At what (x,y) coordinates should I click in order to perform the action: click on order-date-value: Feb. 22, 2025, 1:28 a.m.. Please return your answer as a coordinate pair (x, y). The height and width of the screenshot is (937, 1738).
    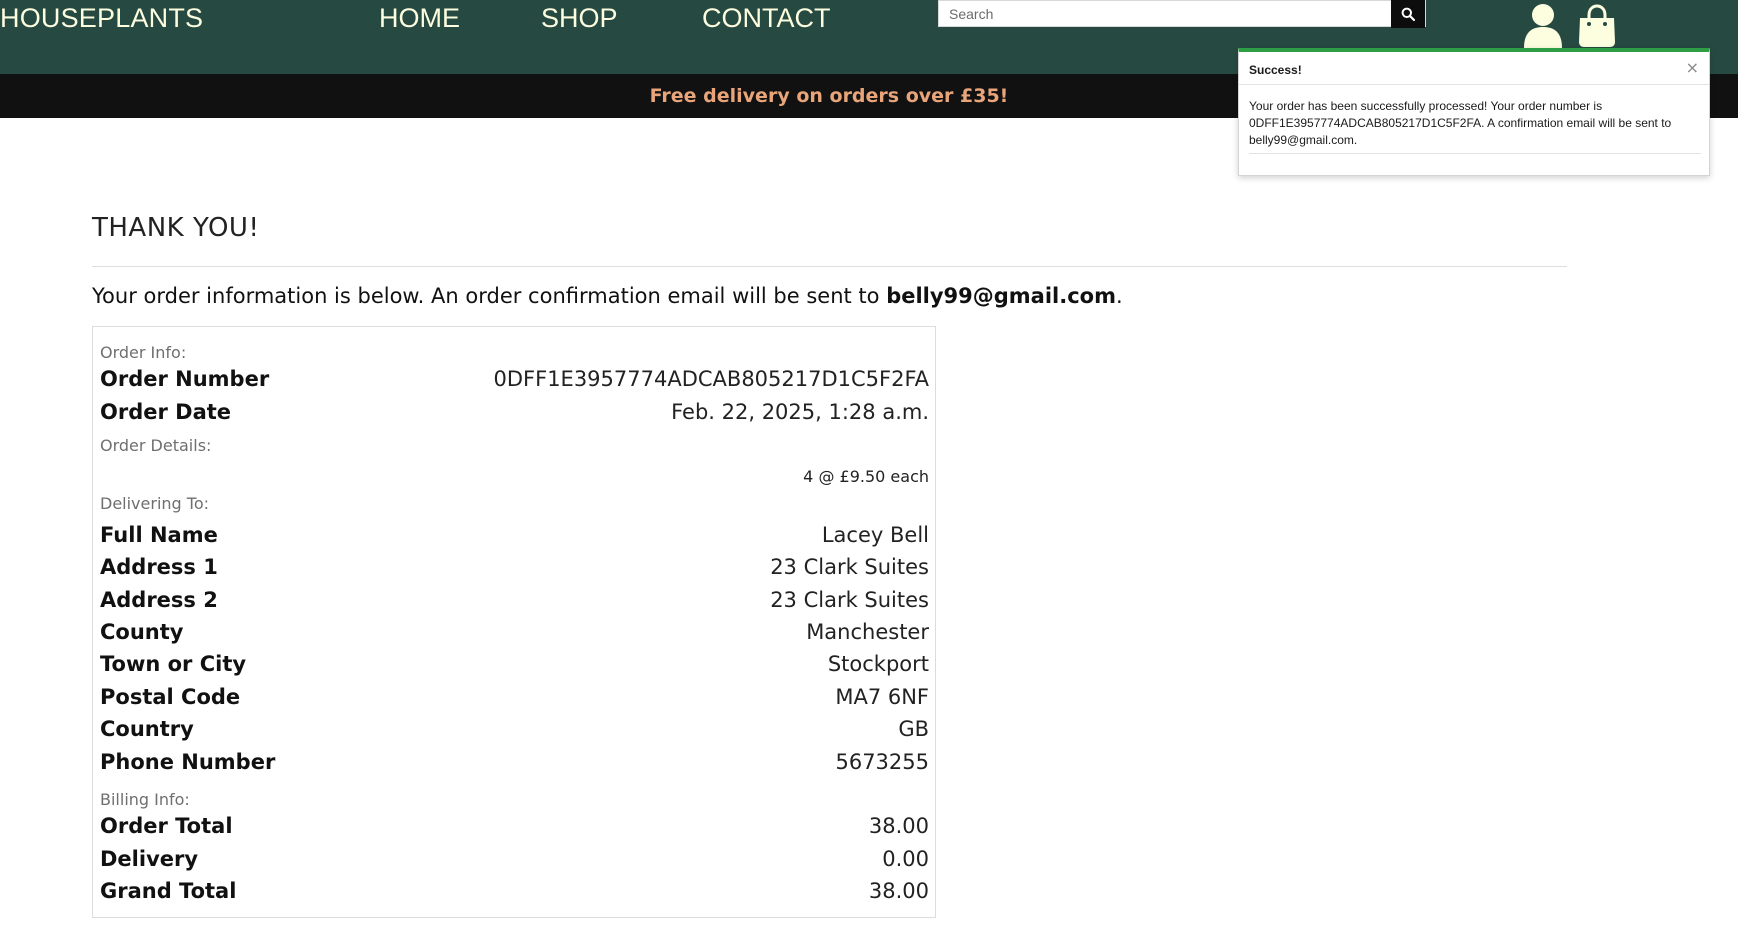
    Looking at the image, I should click on (800, 412).